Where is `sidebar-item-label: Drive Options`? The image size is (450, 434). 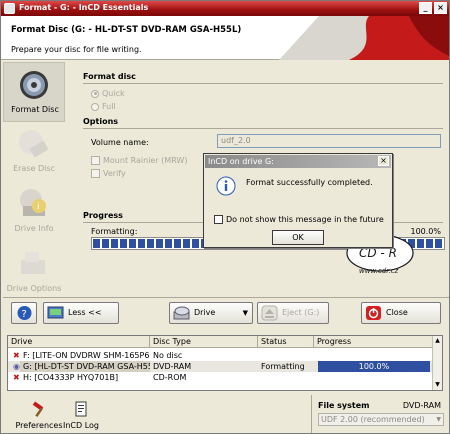 sidebar-item-label: Drive Options is located at coordinates (34, 288).